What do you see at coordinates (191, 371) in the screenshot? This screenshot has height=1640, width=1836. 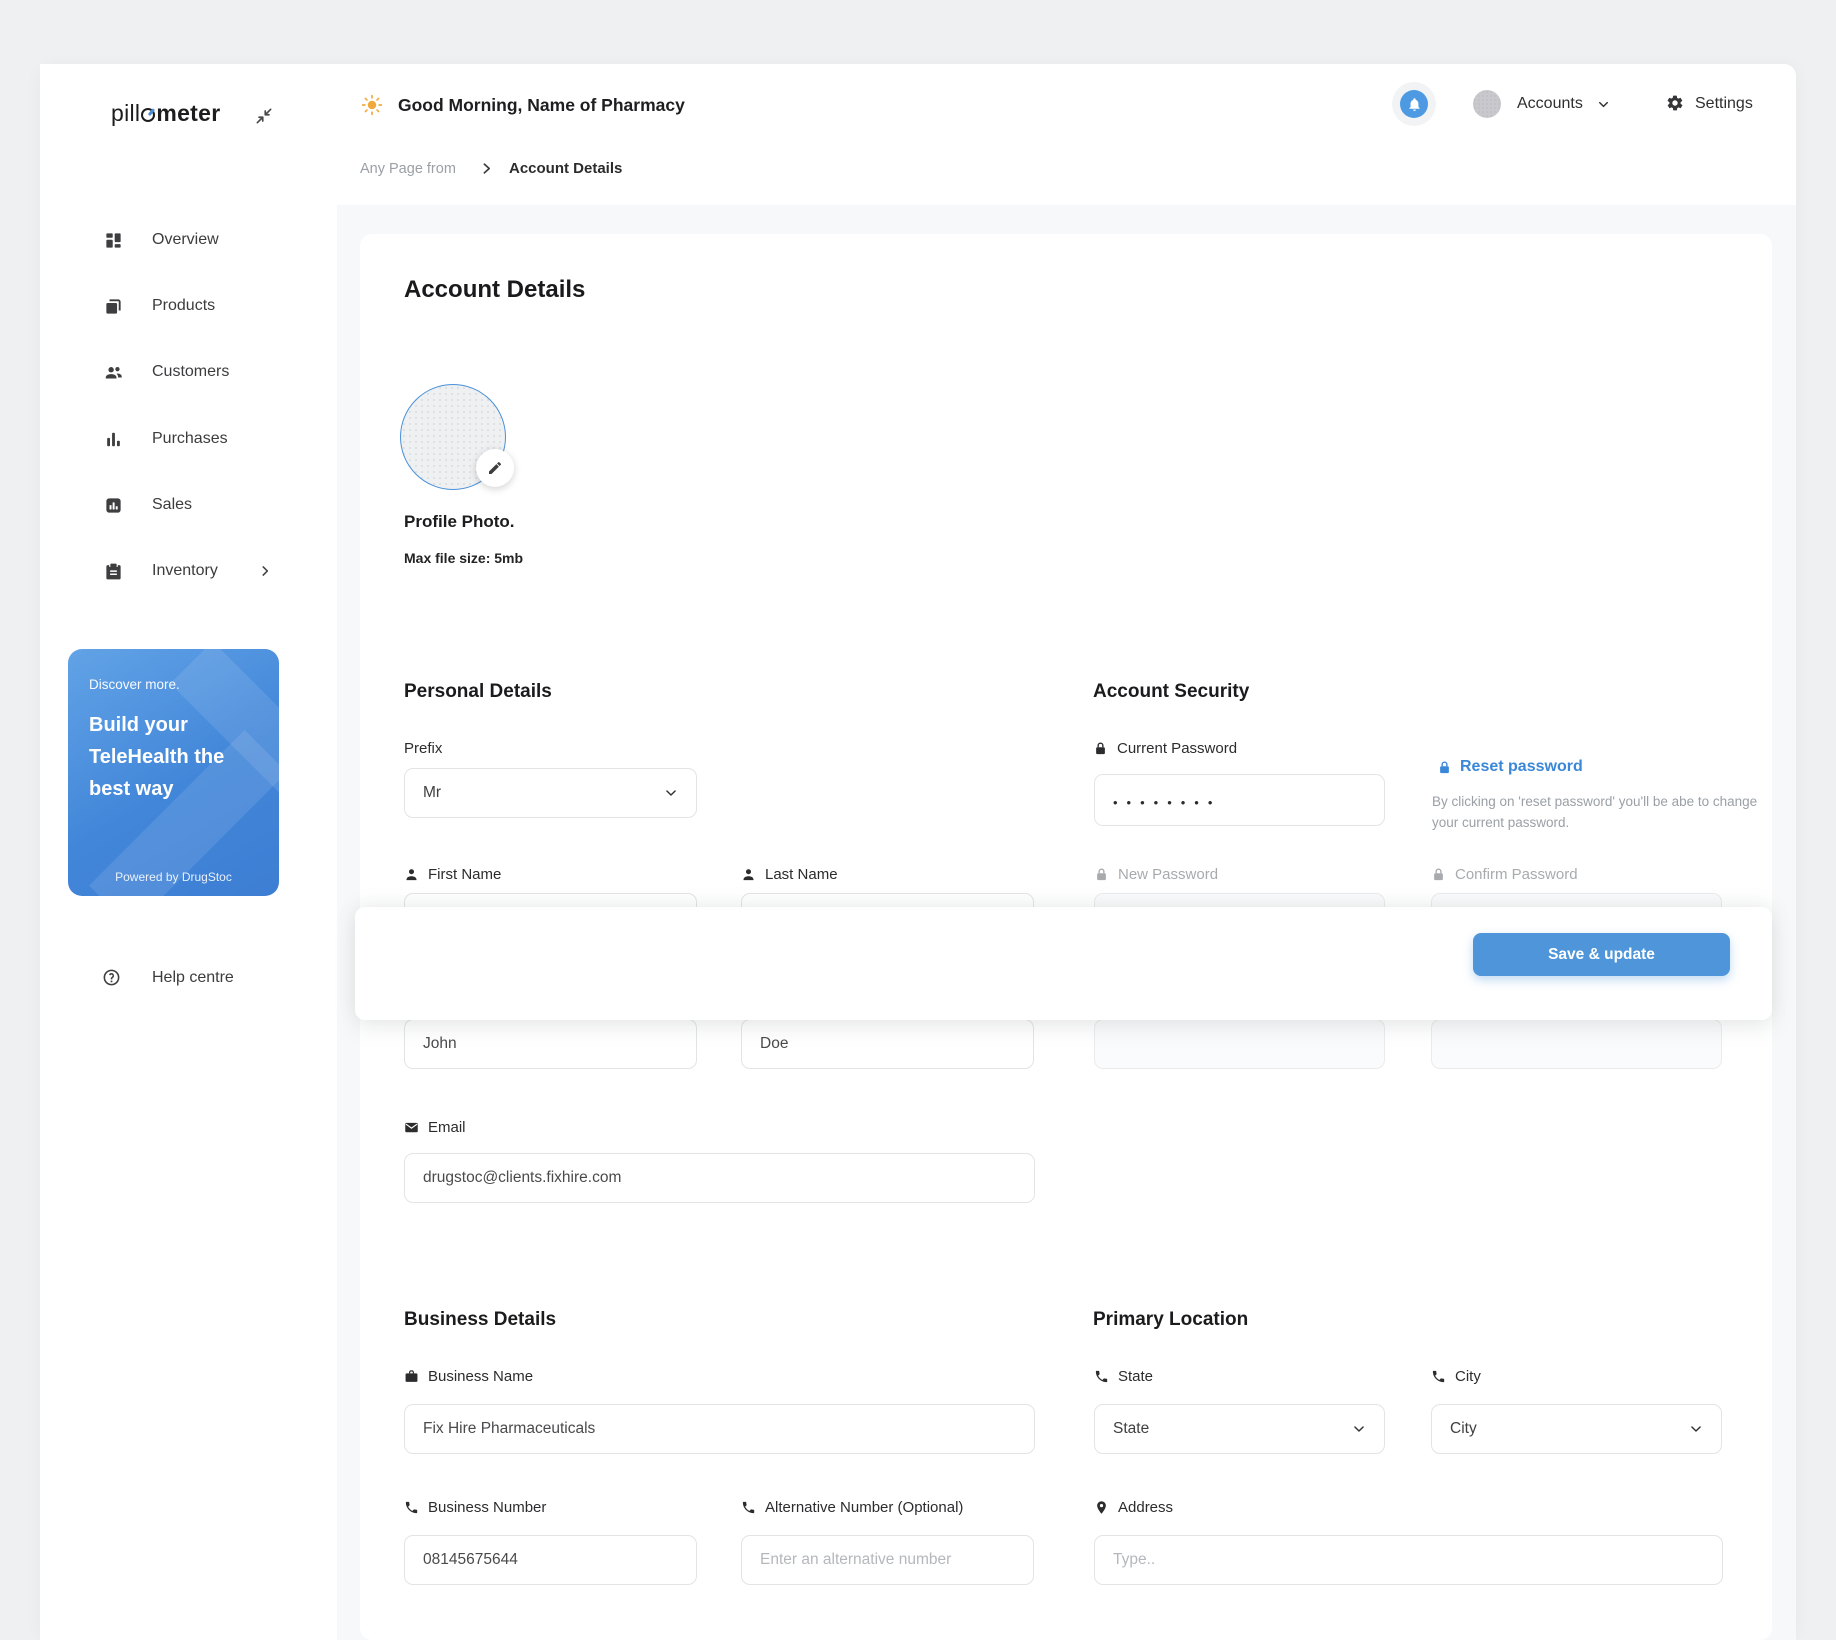 I see `sidebar-item-label: Customers` at bounding box center [191, 371].